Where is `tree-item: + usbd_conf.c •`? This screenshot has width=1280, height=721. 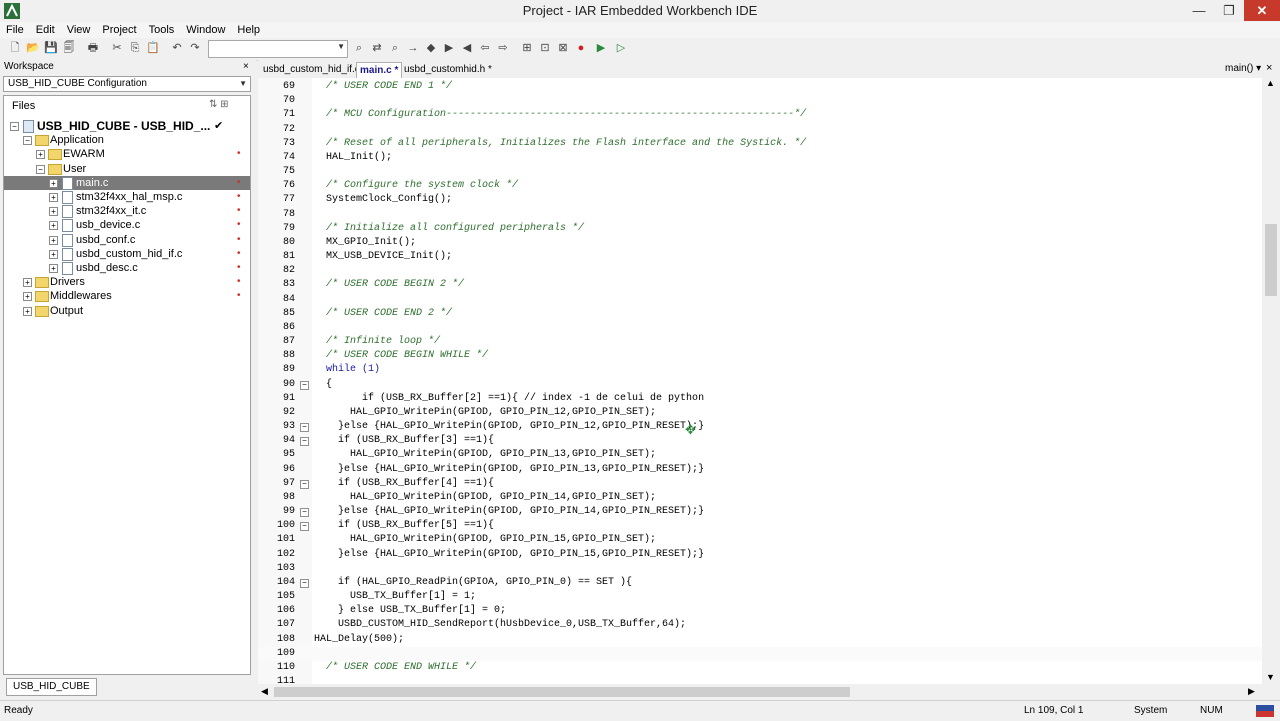 tree-item: + usbd_conf.c • is located at coordinates (127, 240).